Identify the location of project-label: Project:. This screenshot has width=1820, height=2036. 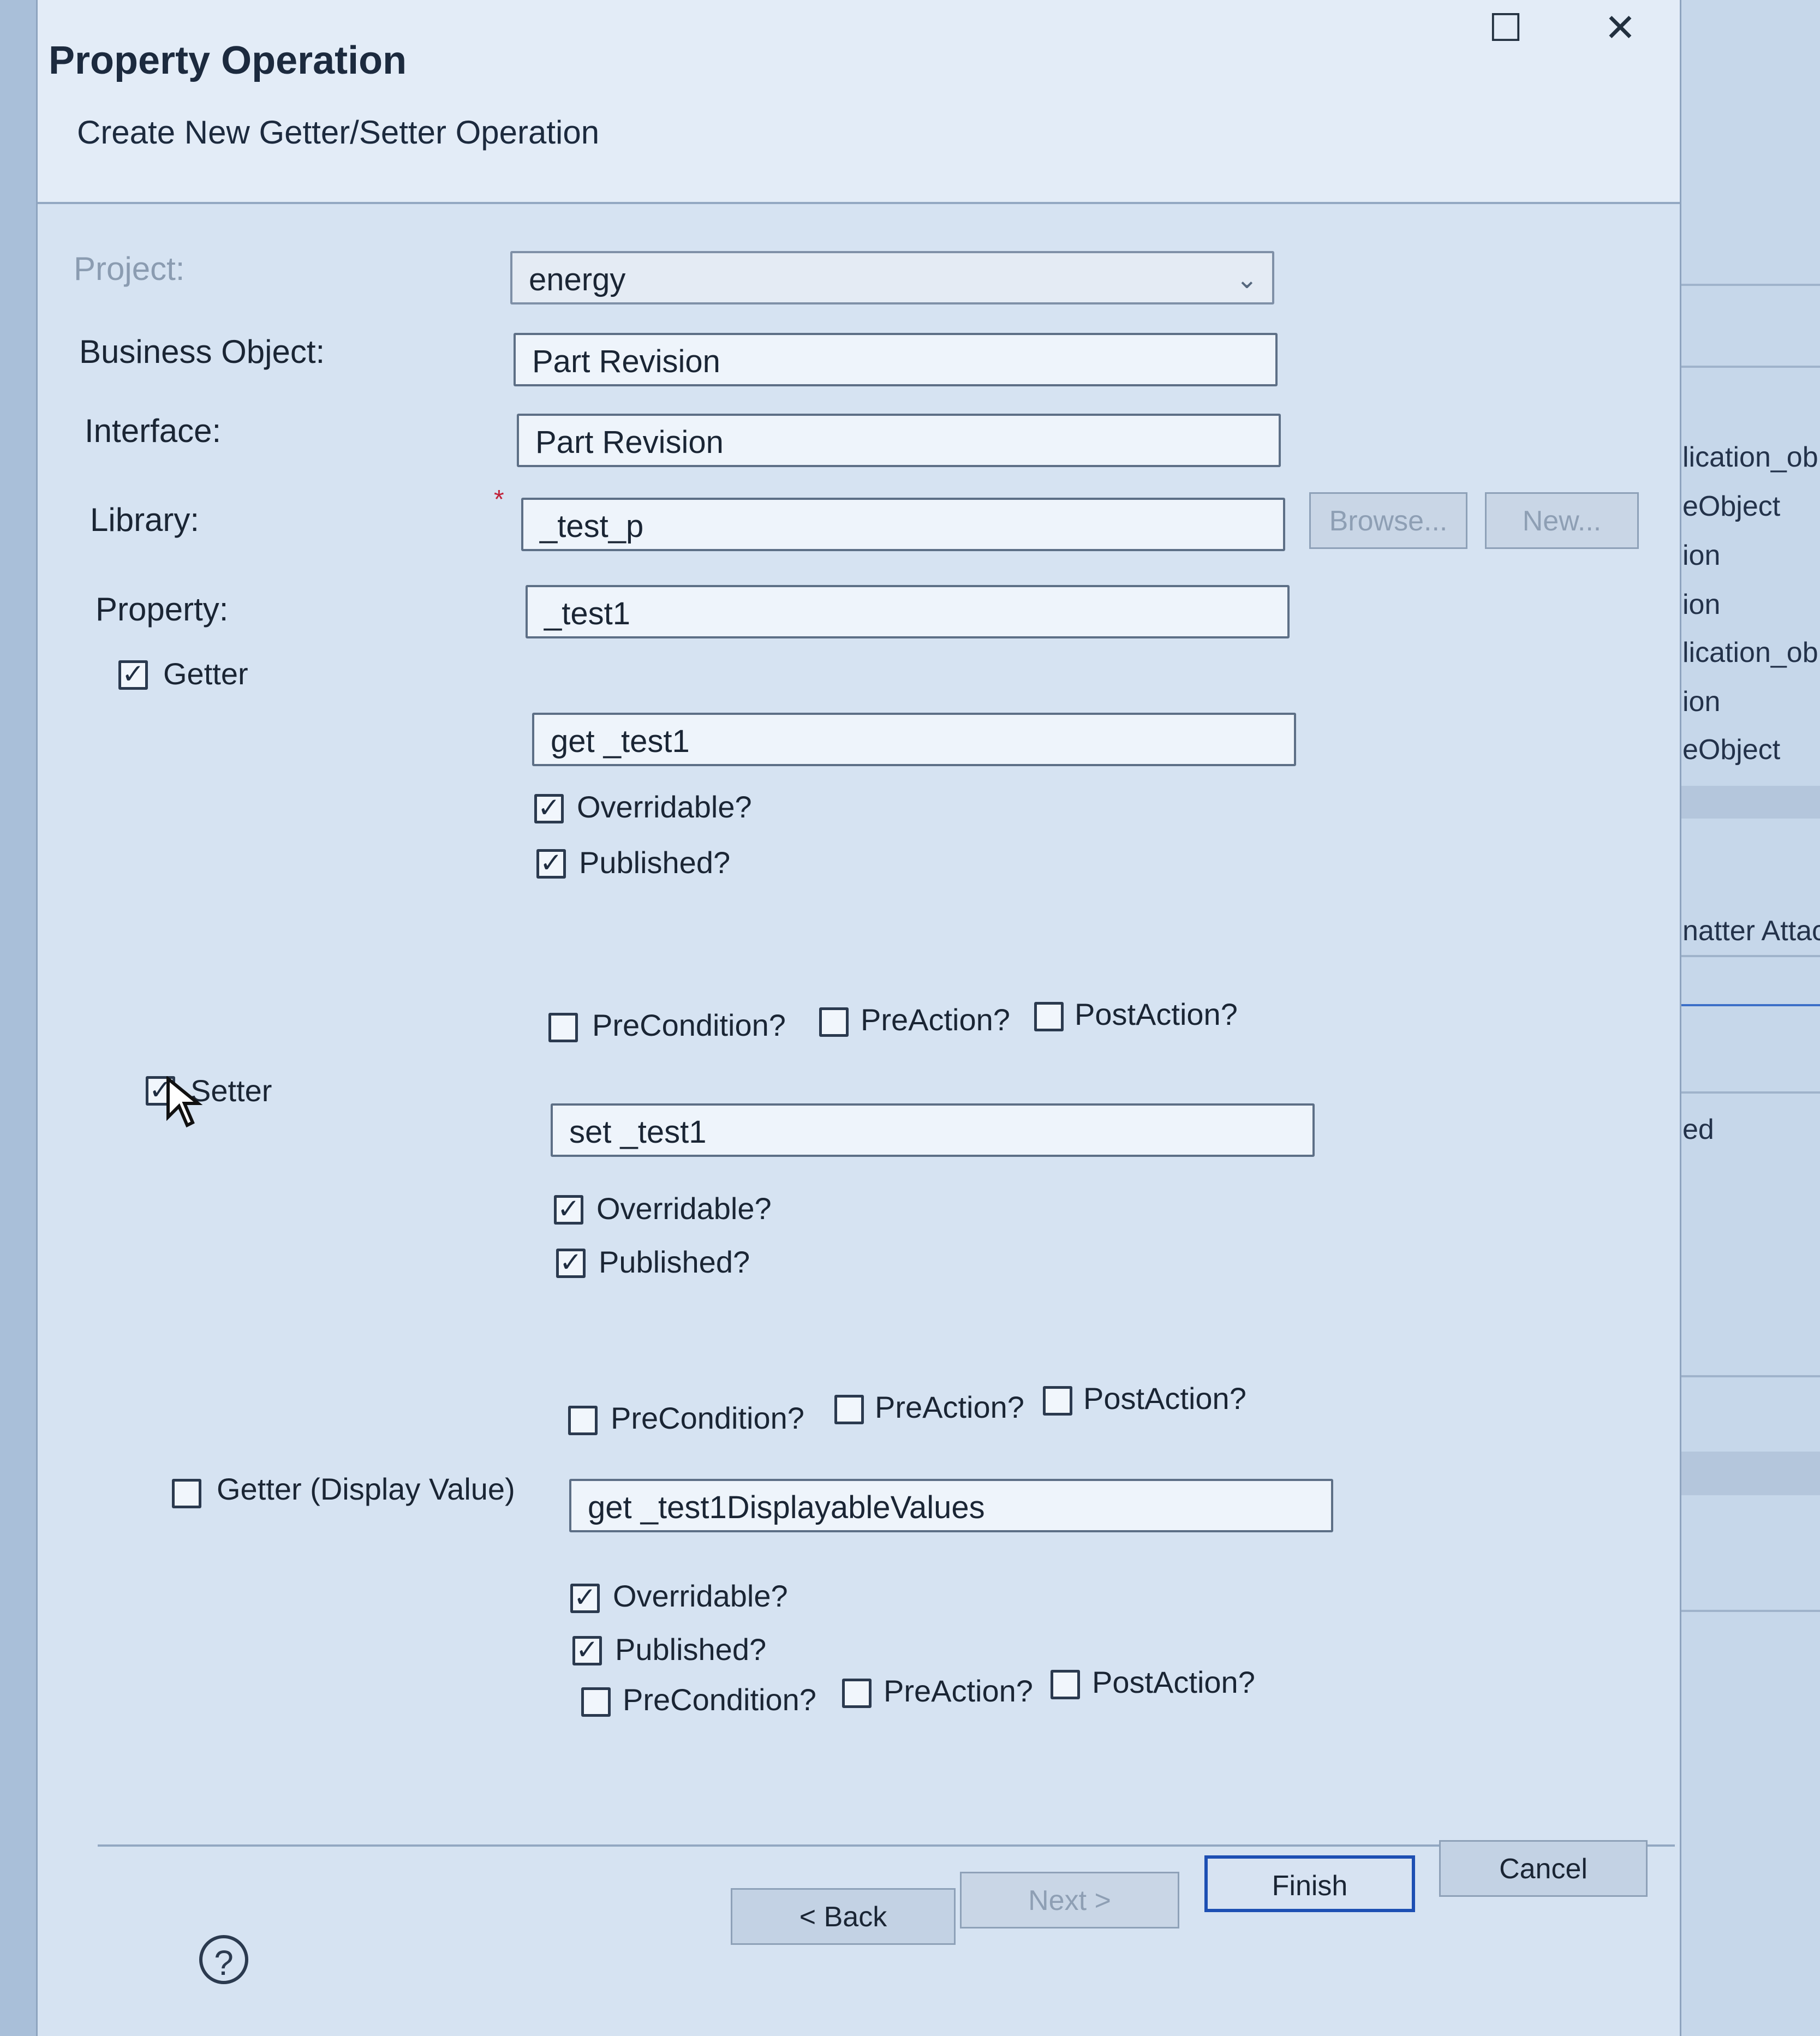
(129, 269).